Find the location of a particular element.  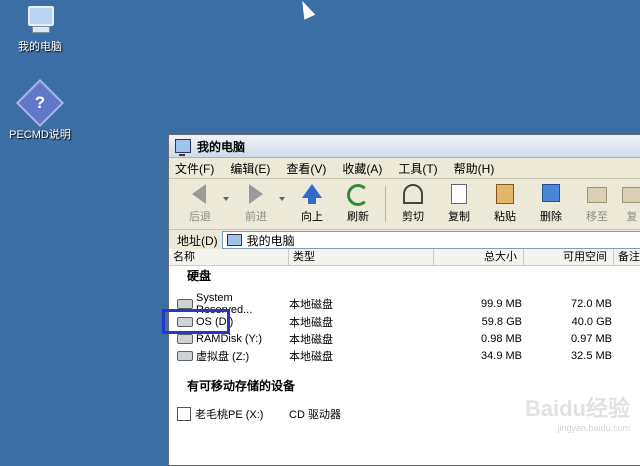

desktop-icon-pecmd-help: ? PECMD说明 is located at coordinates (40, 110).